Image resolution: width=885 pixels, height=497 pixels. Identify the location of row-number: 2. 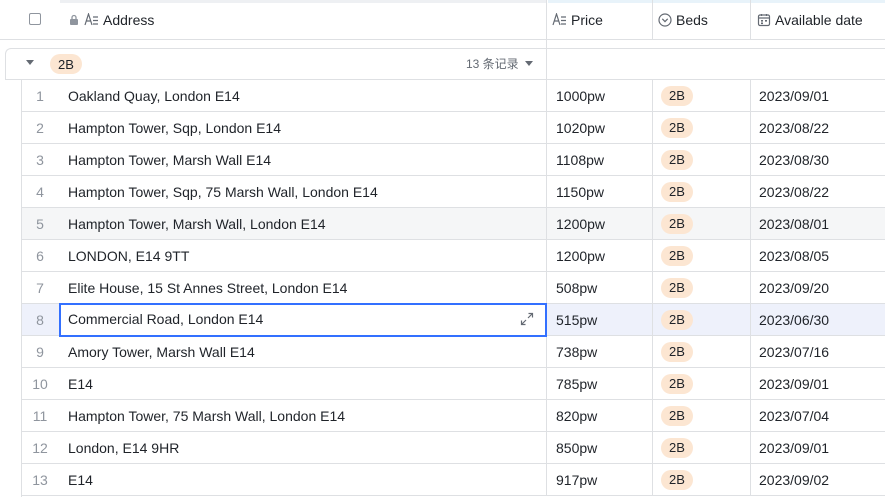
(40, 127).